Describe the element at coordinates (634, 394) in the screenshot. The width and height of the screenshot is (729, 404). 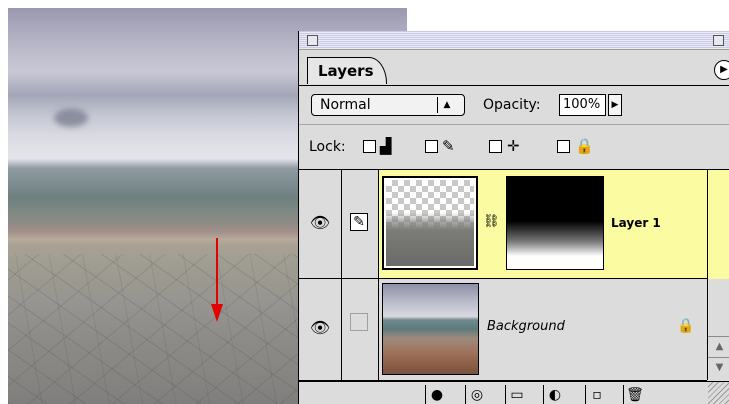
I see `trash-icon: 🗑` at that location.